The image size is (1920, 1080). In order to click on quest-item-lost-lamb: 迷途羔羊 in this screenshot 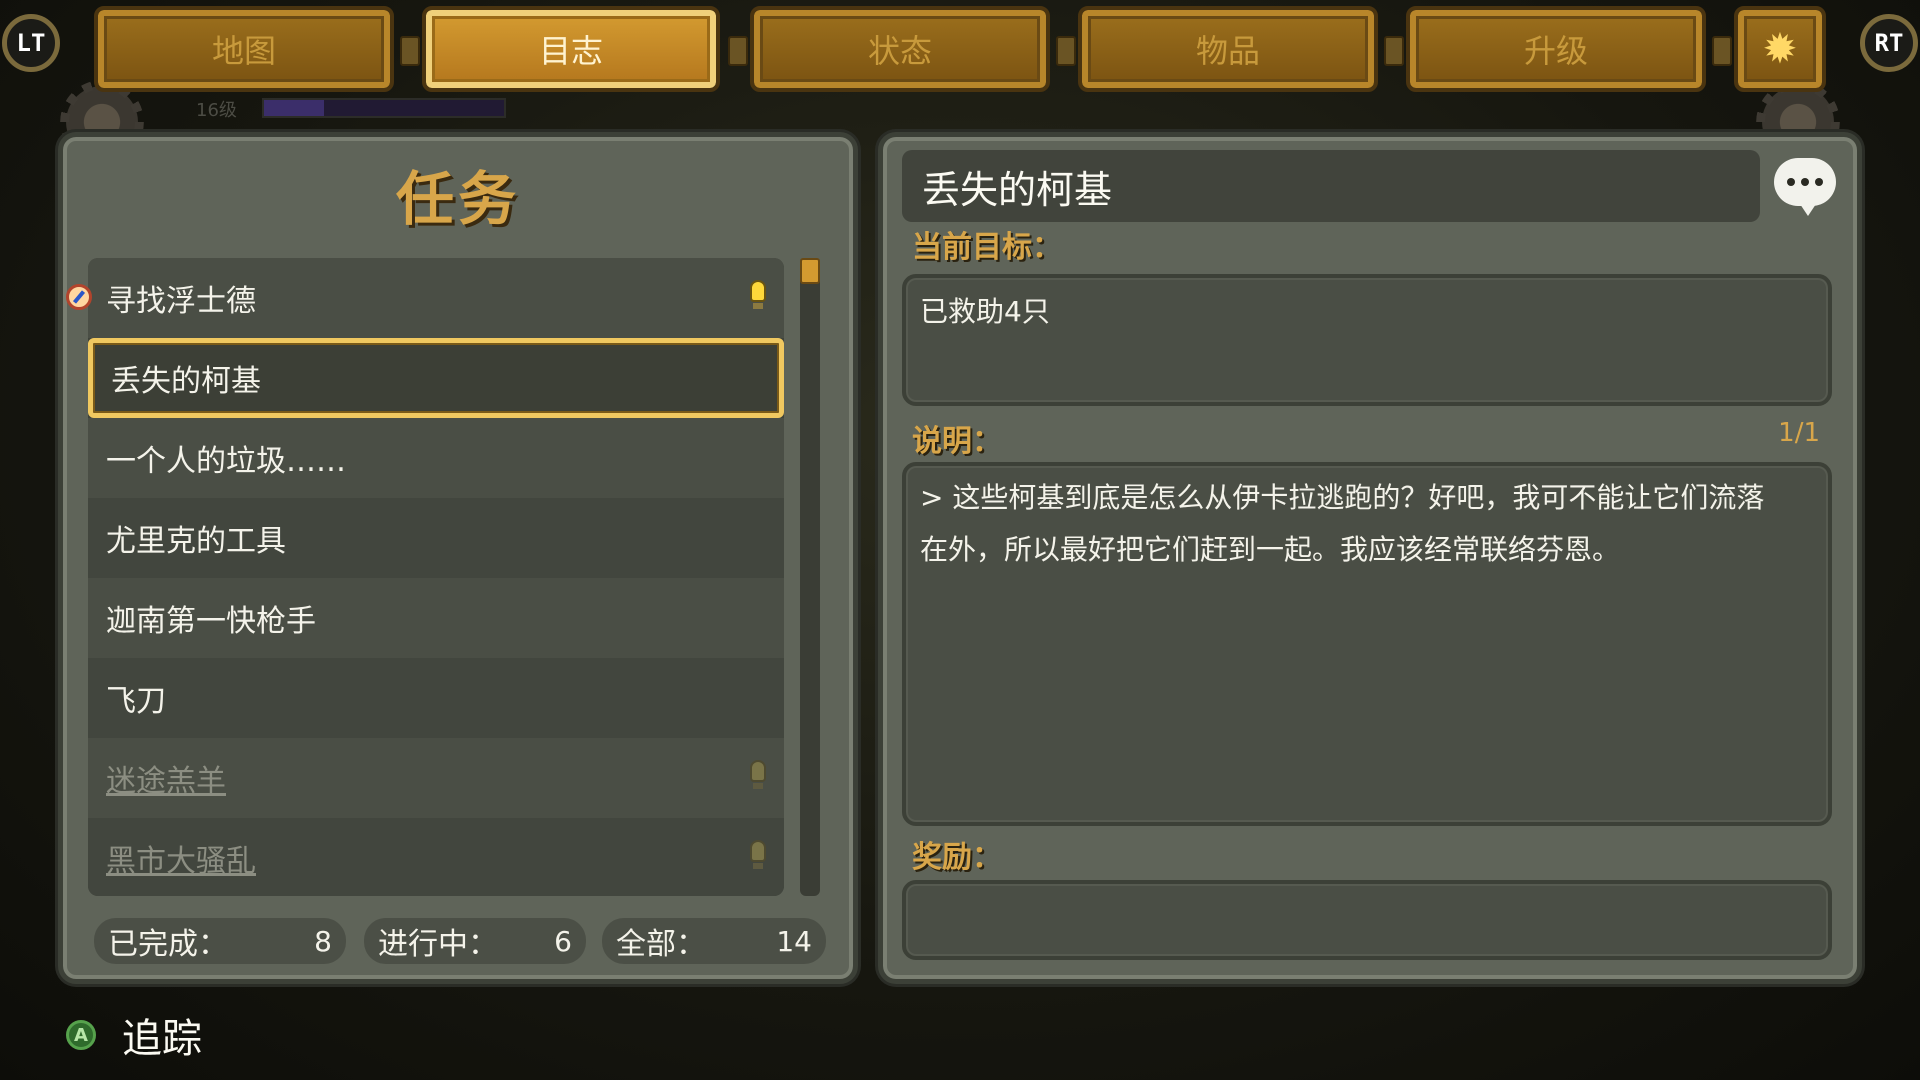, I will do `click(436, 778)`.